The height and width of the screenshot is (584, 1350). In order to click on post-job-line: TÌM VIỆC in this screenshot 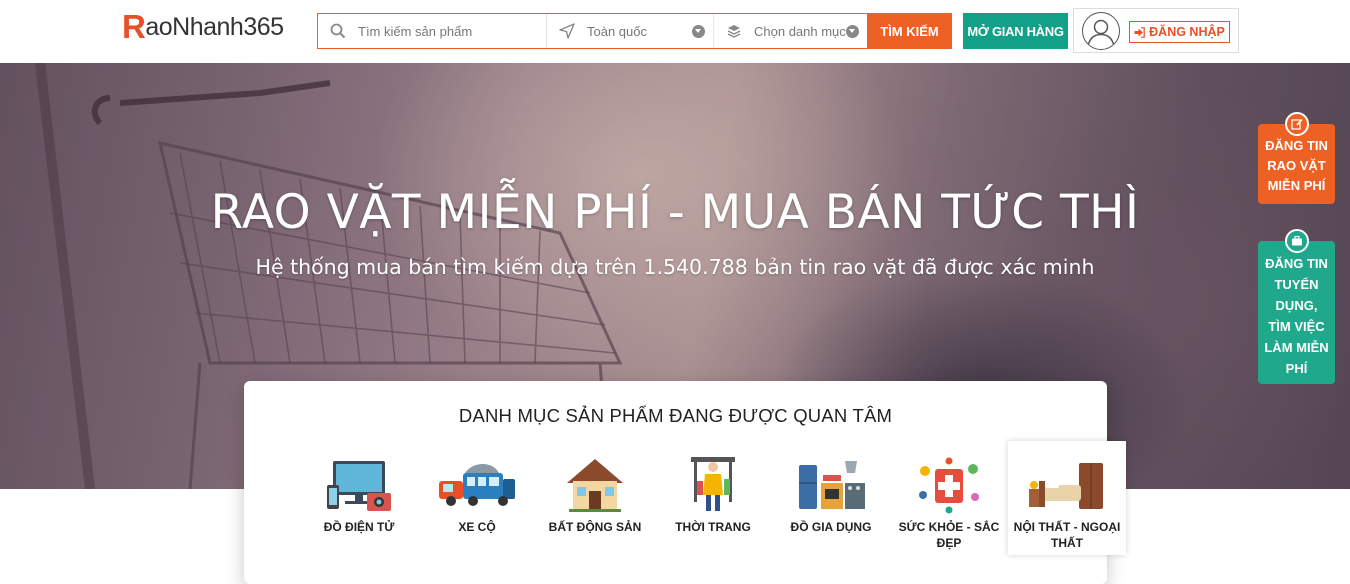, I will do `click(1296, 326)`.